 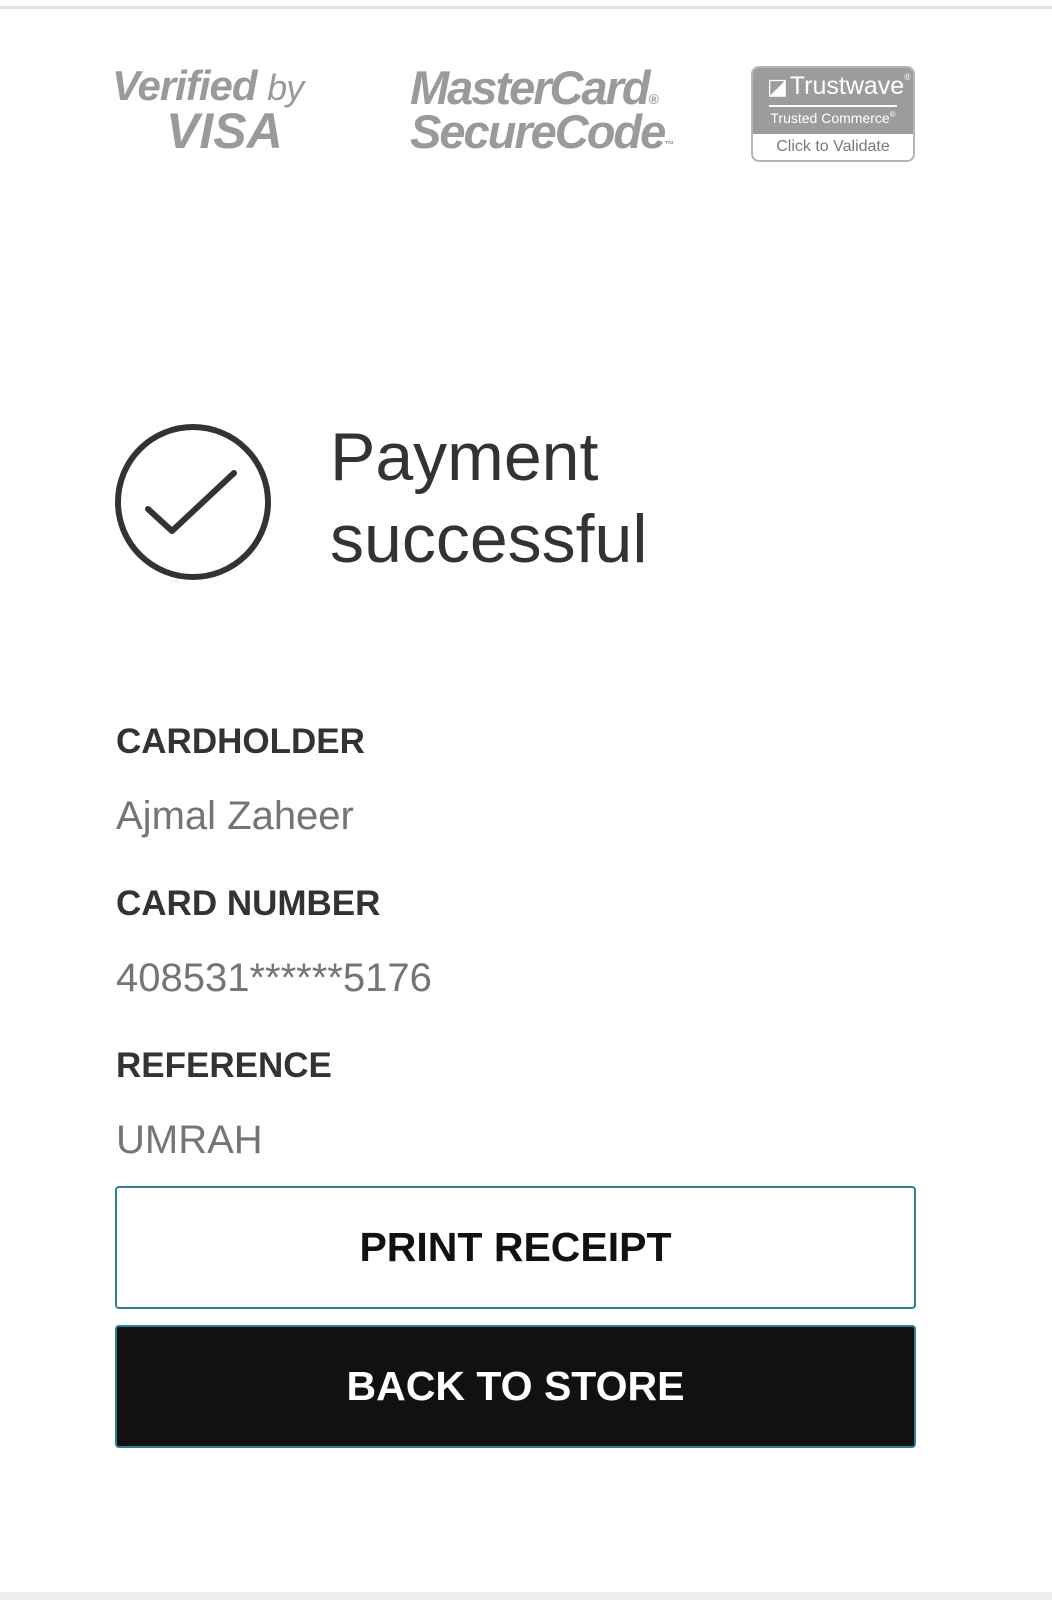 I want to click on trustwave-rule, so click(x=833, y=106).